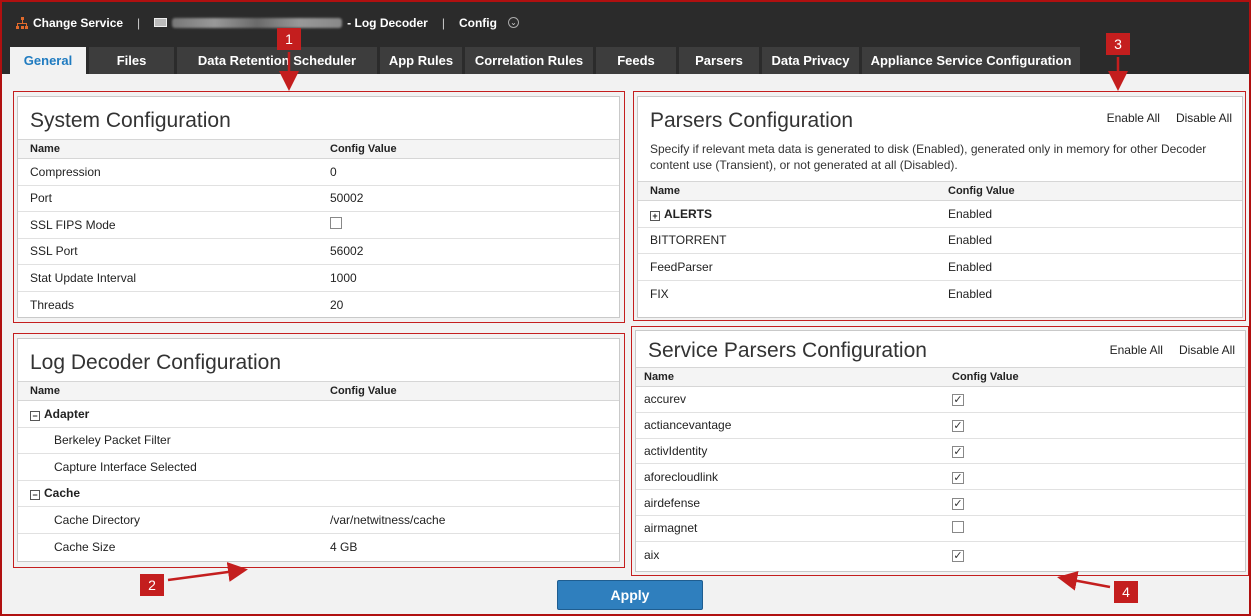 The width and height of the screenshot is (1251, 616). I want to click on chevron-down-icon: ⌄, so click(513, 22).